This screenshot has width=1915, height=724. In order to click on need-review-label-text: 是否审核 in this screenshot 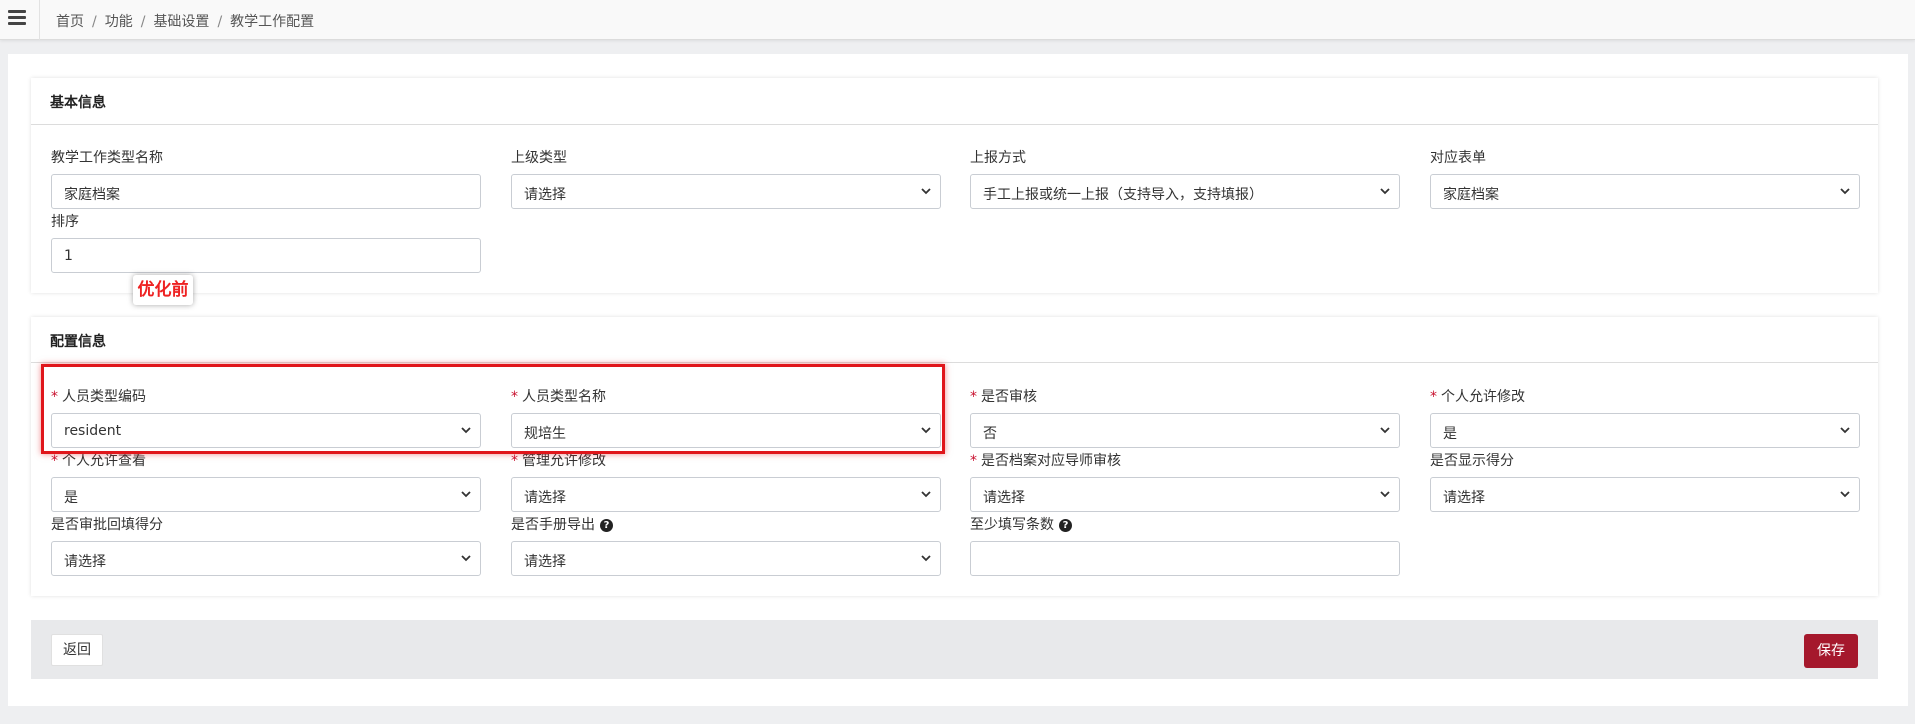, I will do `click(1009, 397)`.